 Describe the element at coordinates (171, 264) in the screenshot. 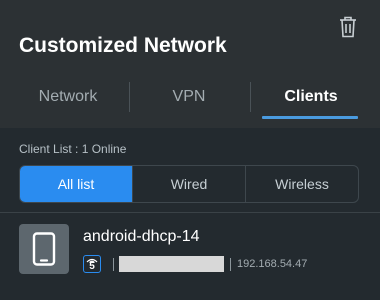

I see `mac-address-redacted` at that location.